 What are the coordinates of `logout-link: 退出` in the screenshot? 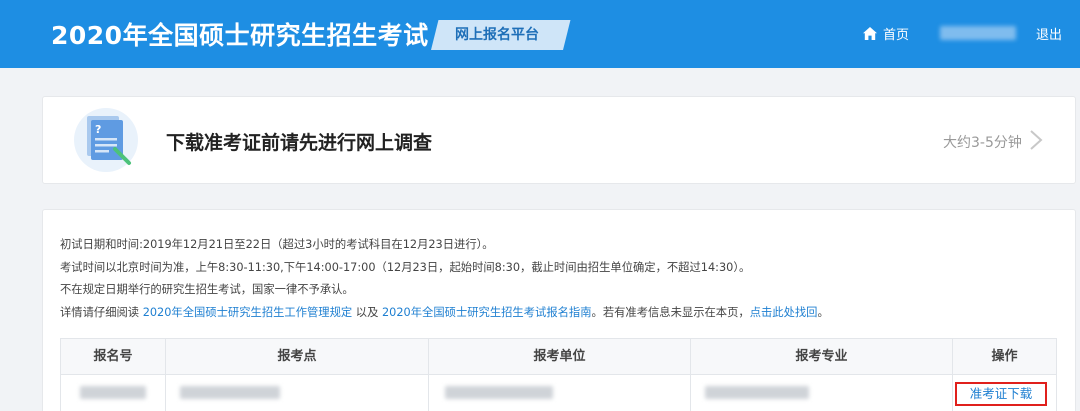 It's located at (1049, 33).